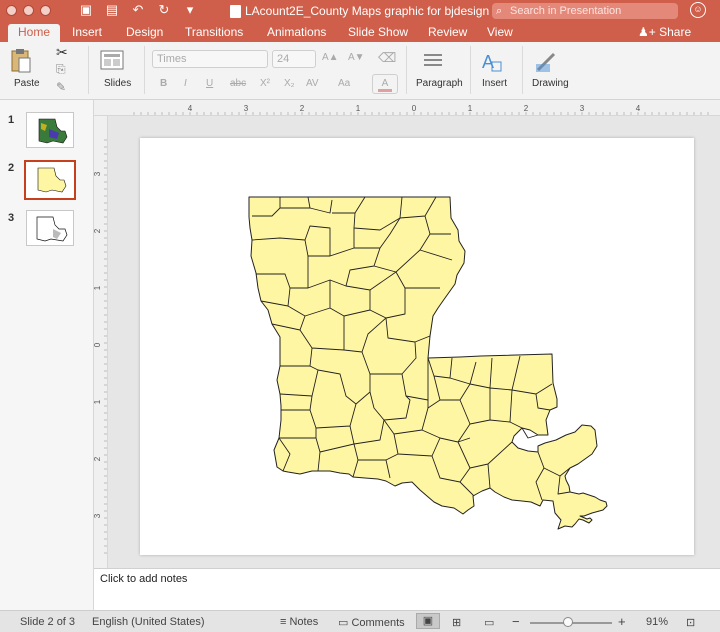  I want to click on tab-slide-show: Slide Show, so click(378, 33).